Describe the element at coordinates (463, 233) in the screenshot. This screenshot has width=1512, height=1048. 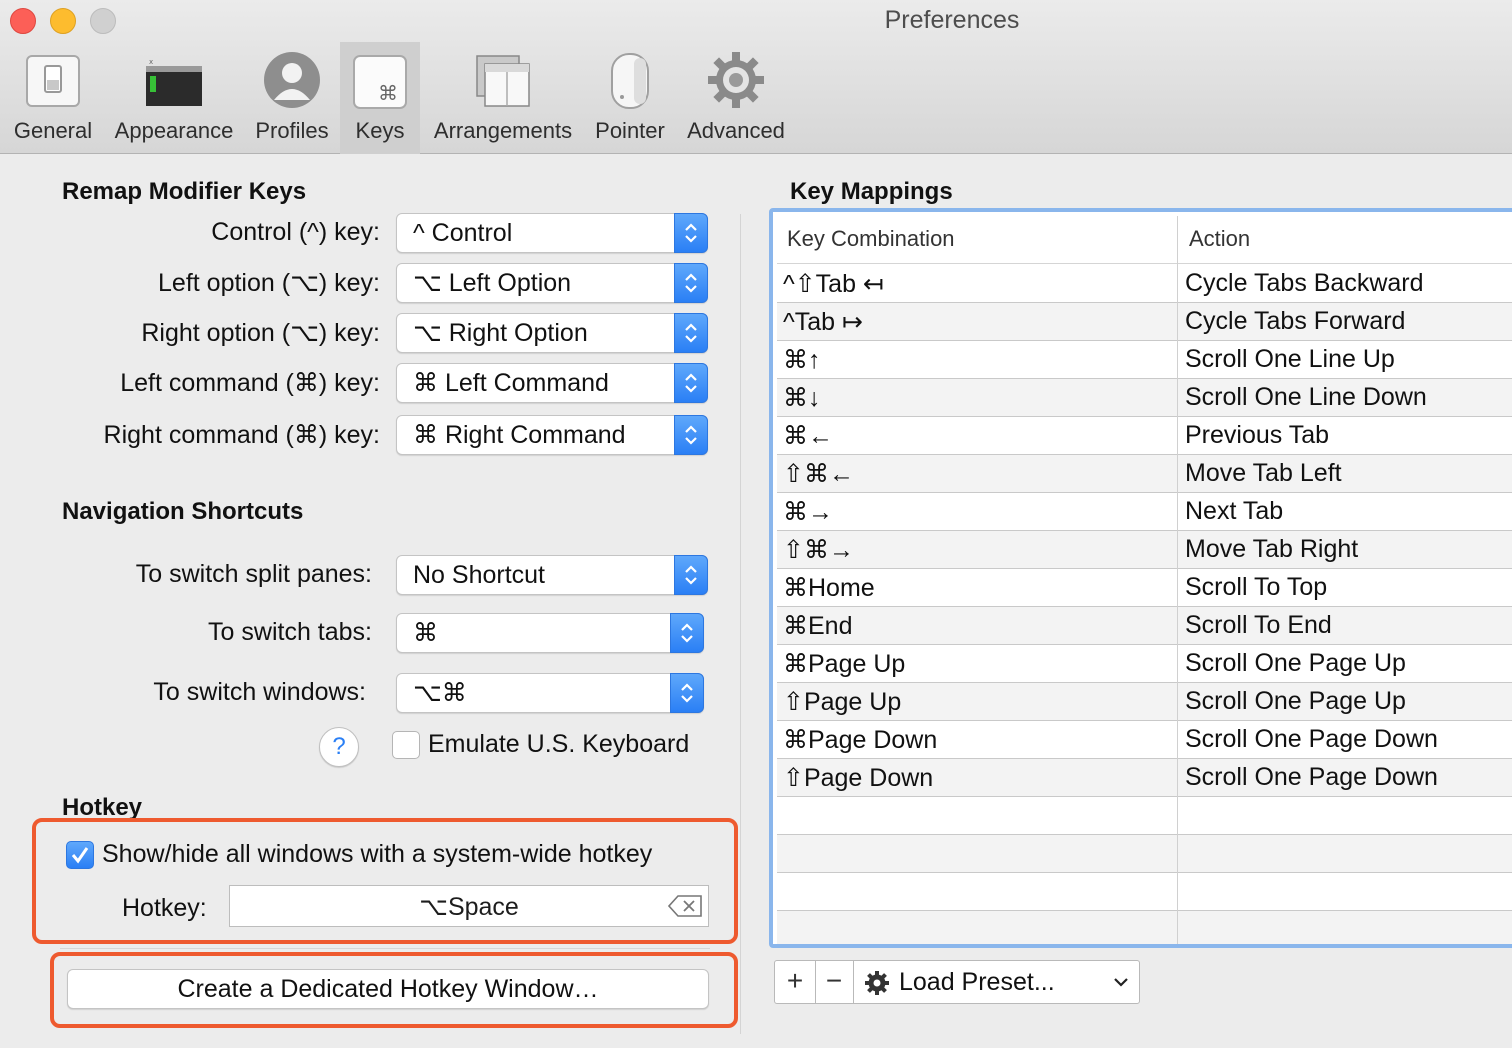
I see `popup-value: ^ Control` at that location.